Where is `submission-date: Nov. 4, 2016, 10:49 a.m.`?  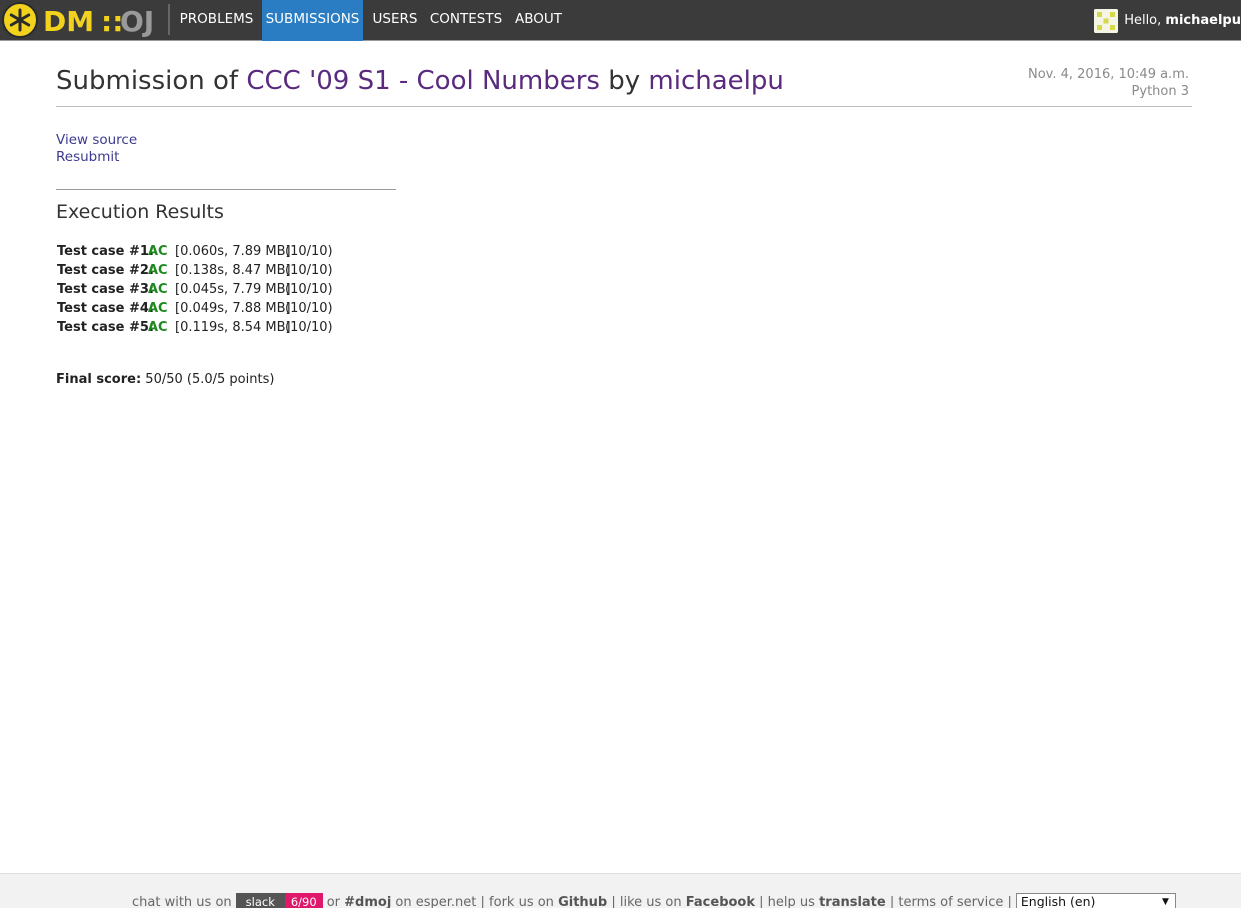
submission-date: Nov. 4, 2016, 10:49 a.m. is located at coordinates (1108, 74).